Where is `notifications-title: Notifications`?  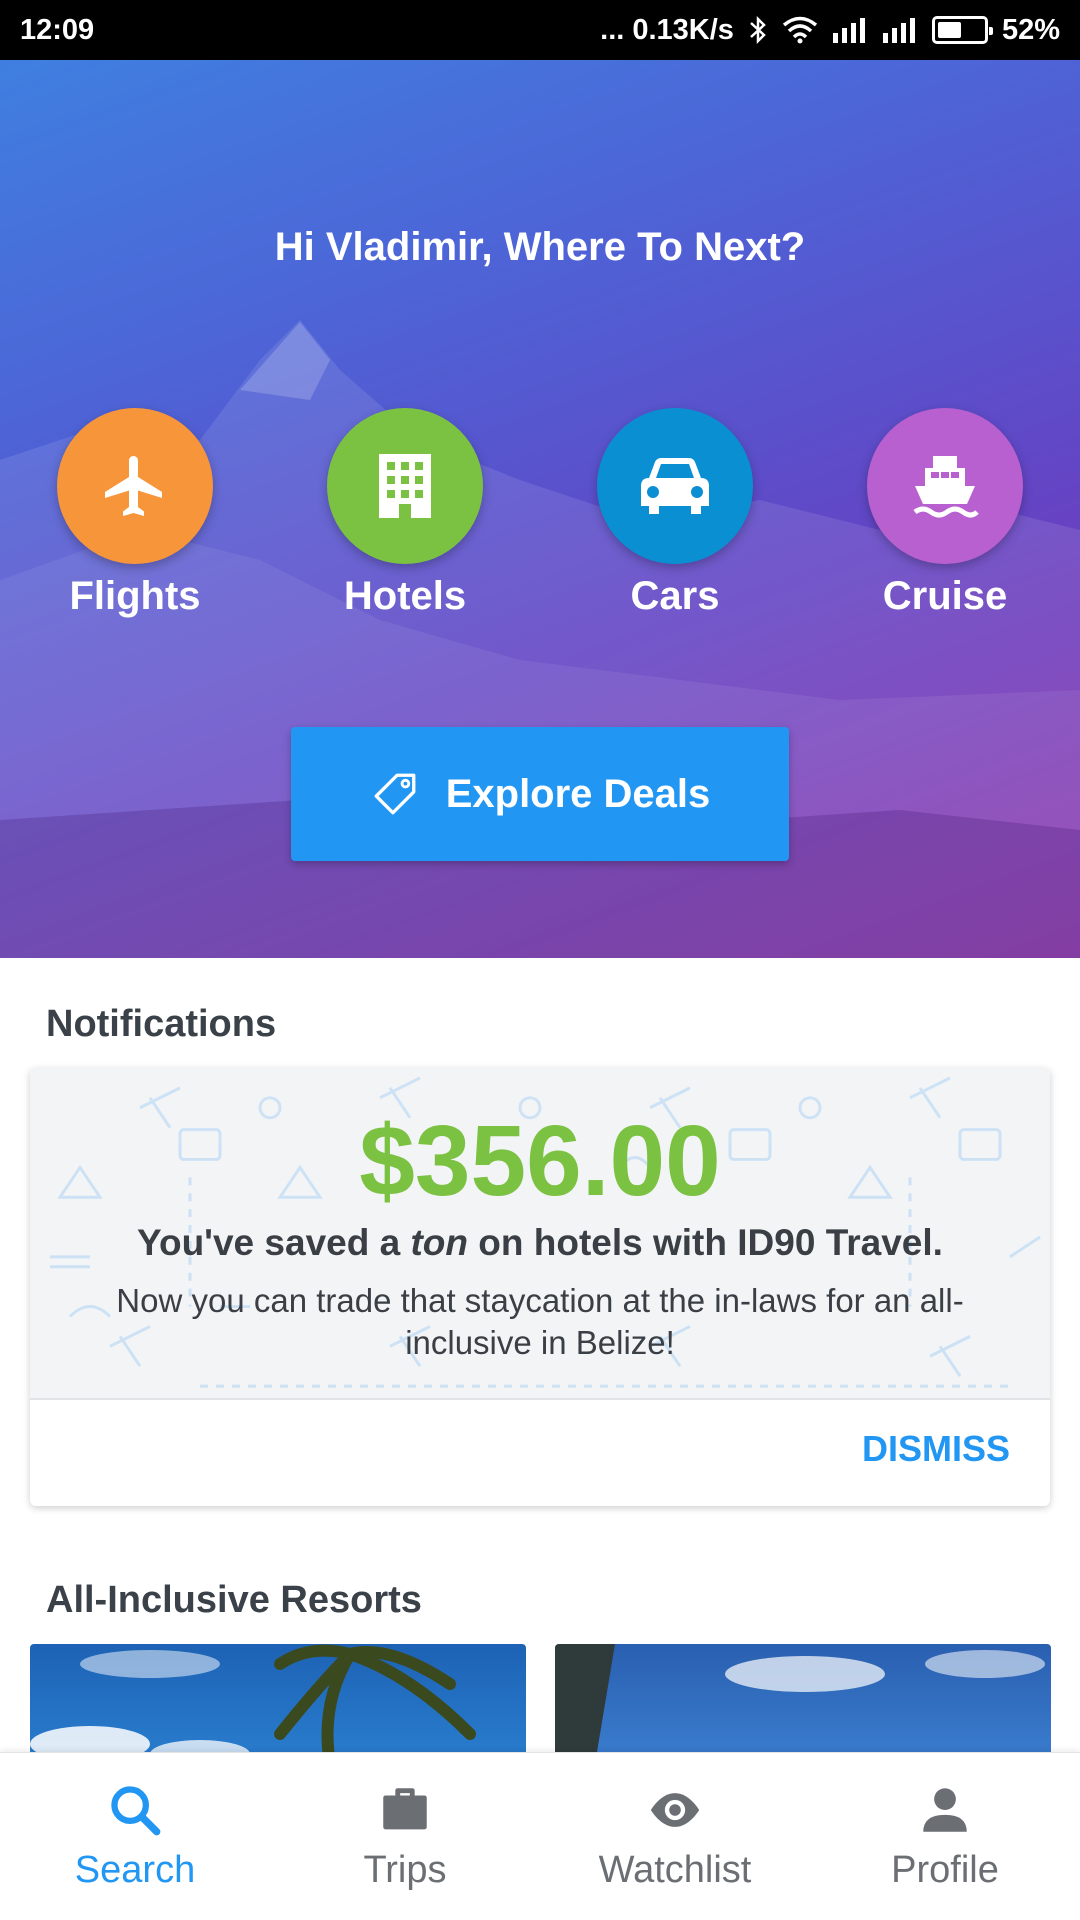
notifications-title: Notifications is located at coordinates (161, 1024).